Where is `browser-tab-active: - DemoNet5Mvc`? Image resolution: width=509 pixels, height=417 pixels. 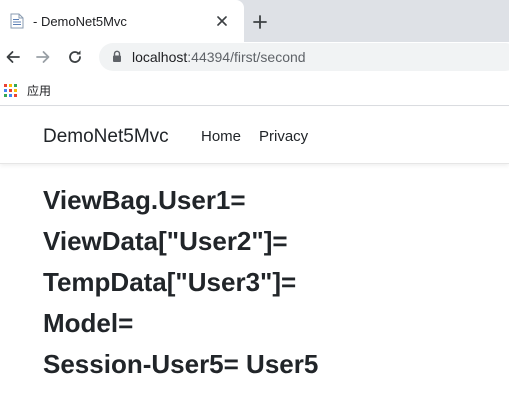
browser-tab-active: - DemoNet5Mvc is located at coordinates (122, 21).